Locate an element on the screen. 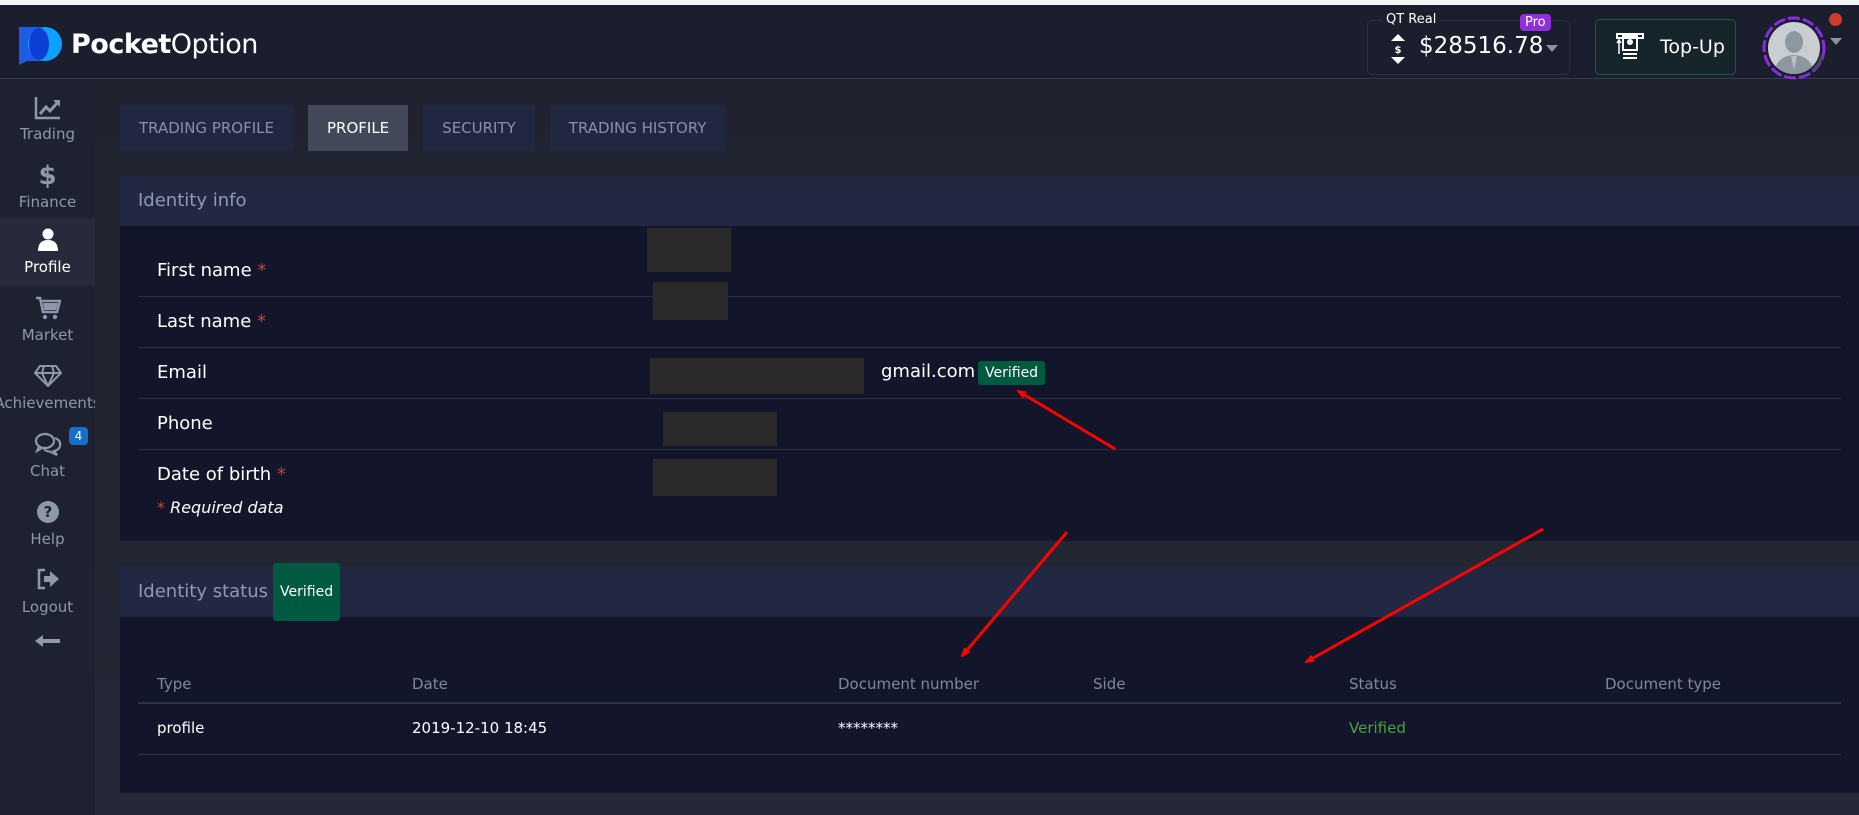  sidebar-item-finance: $ Finance is located at coordinates (47, 187).